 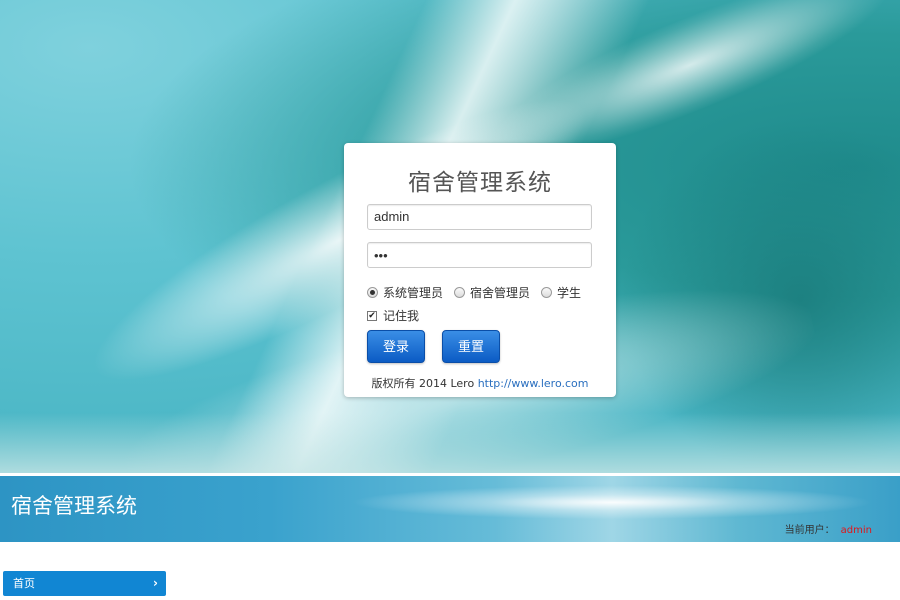 I want to click on copyright: 版权所有 2014 Lero http://www.lero.com, so click(x=480, y=383).